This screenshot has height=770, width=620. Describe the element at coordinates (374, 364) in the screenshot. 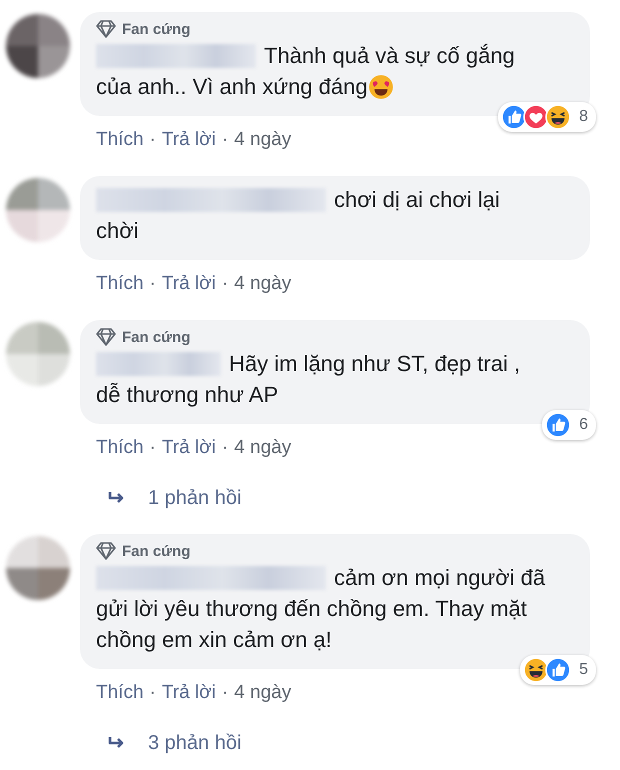

I see `comment-text: Hãy im lặng như ST, đẹp trai ,` at that location.